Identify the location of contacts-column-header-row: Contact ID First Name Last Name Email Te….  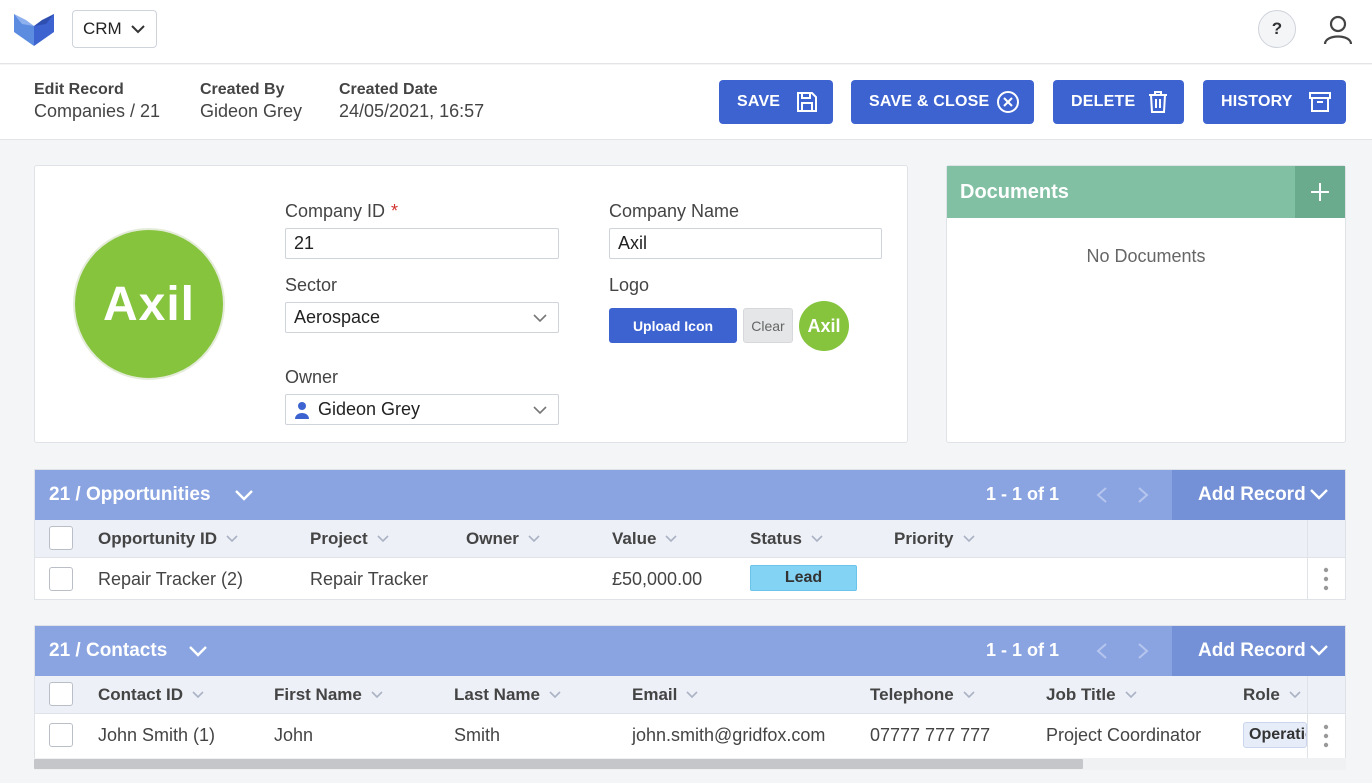
(690, 695).